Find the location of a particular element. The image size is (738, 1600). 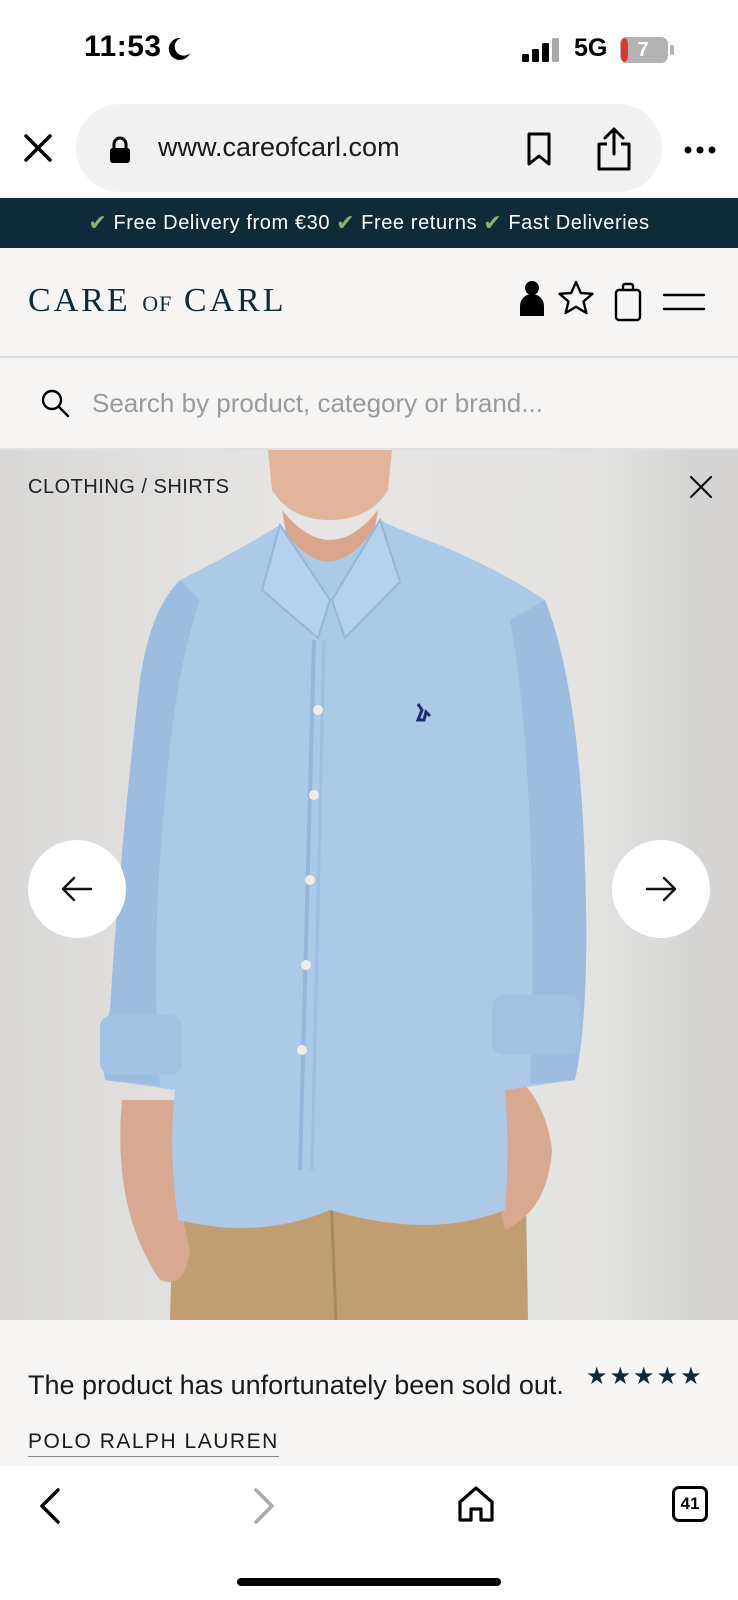

arrow-right-icon is located at coordinates (661, 889).